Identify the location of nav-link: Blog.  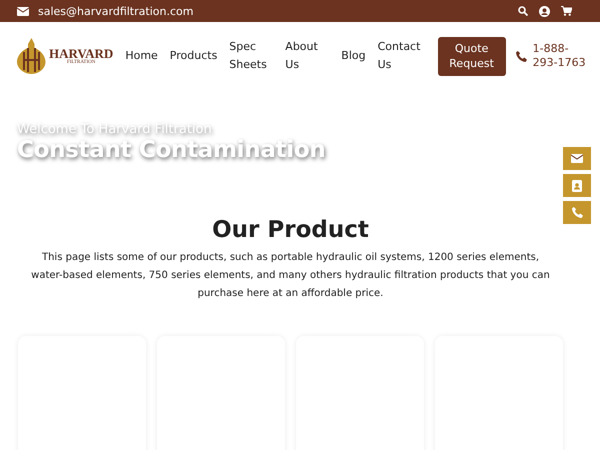
(353, 56).